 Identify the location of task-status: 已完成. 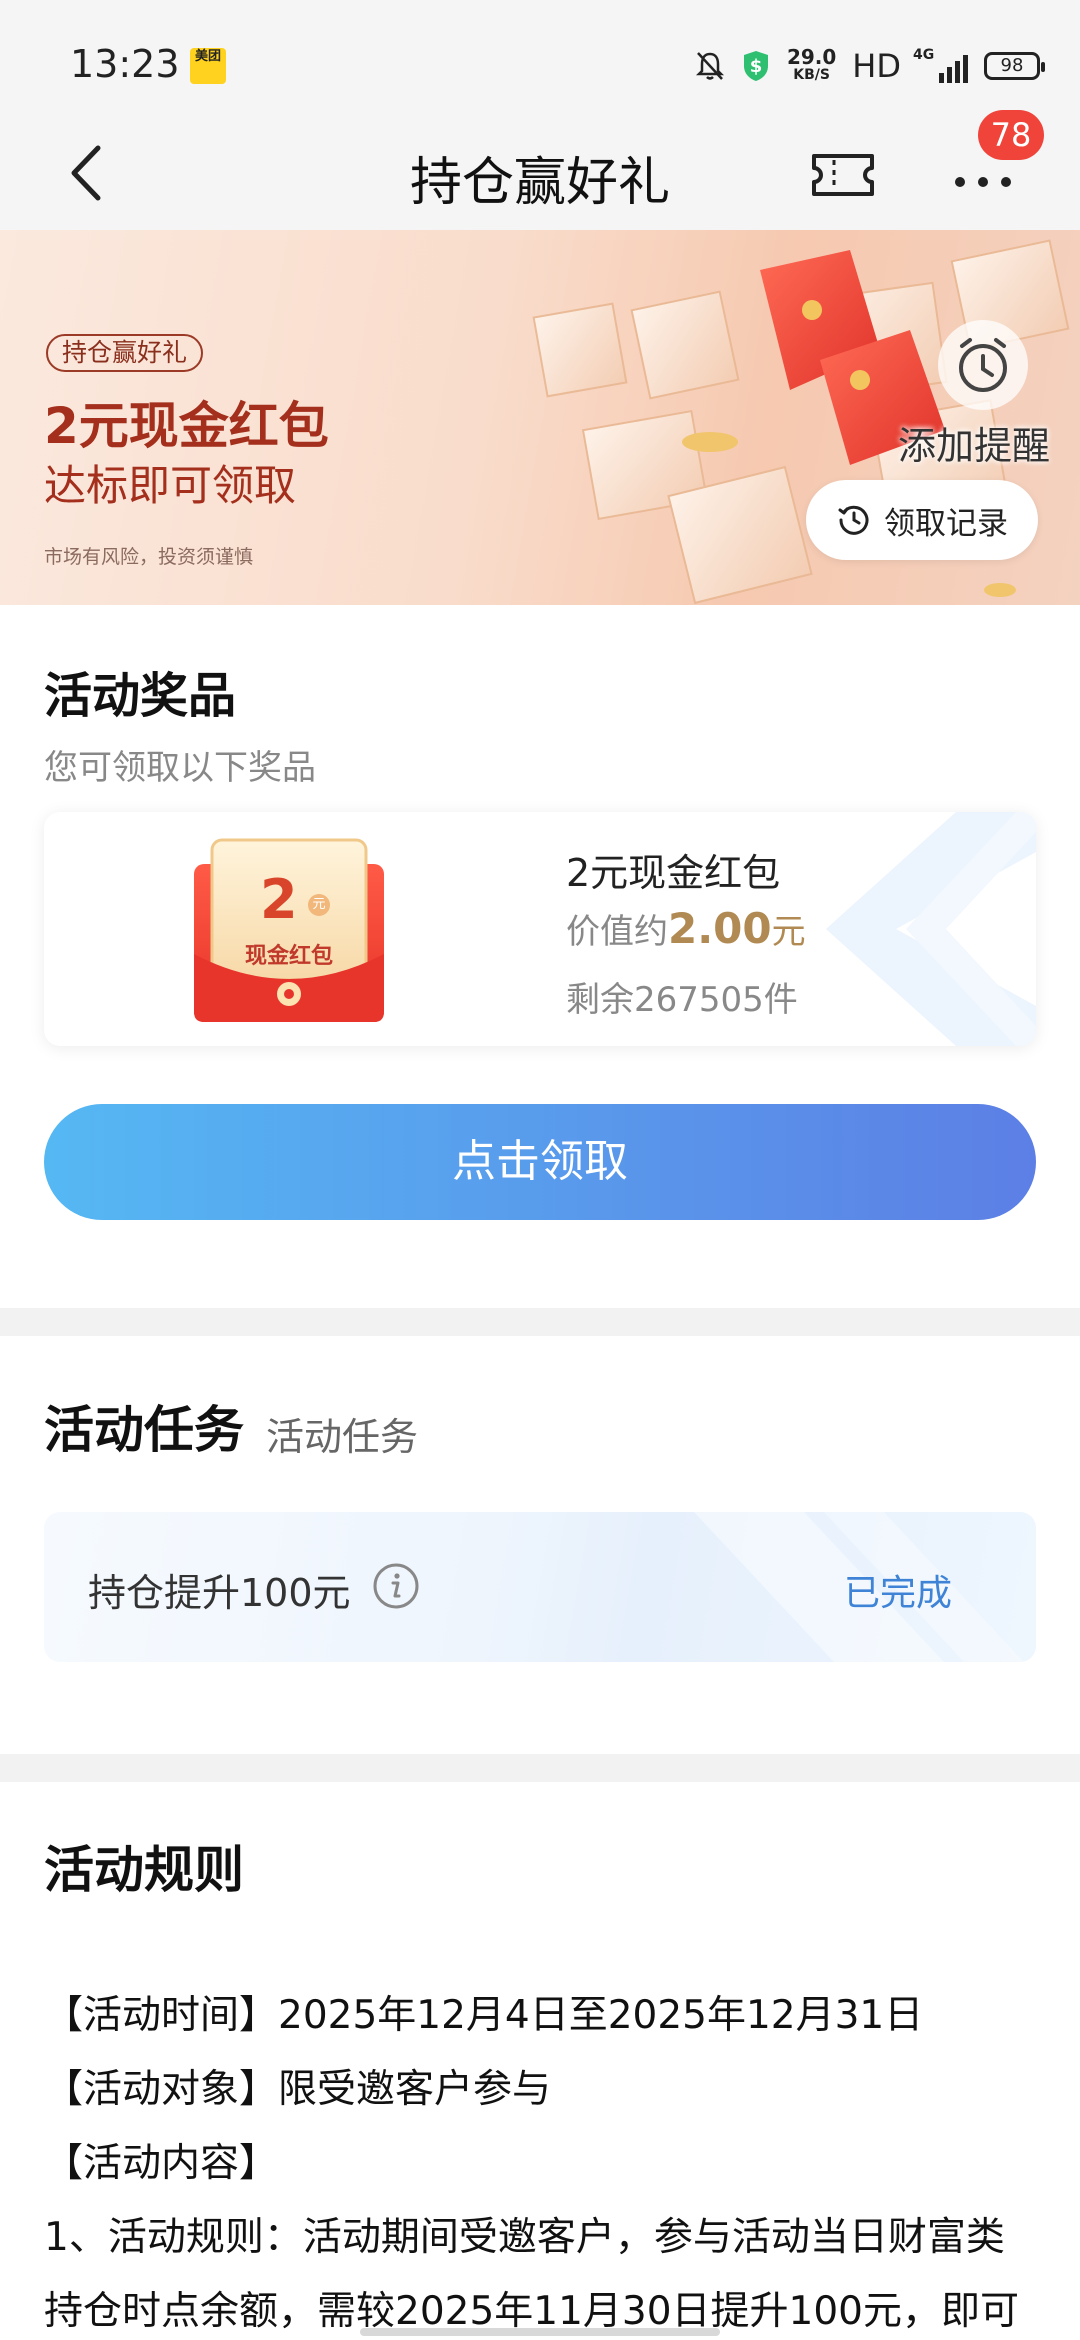
(898, 1593).